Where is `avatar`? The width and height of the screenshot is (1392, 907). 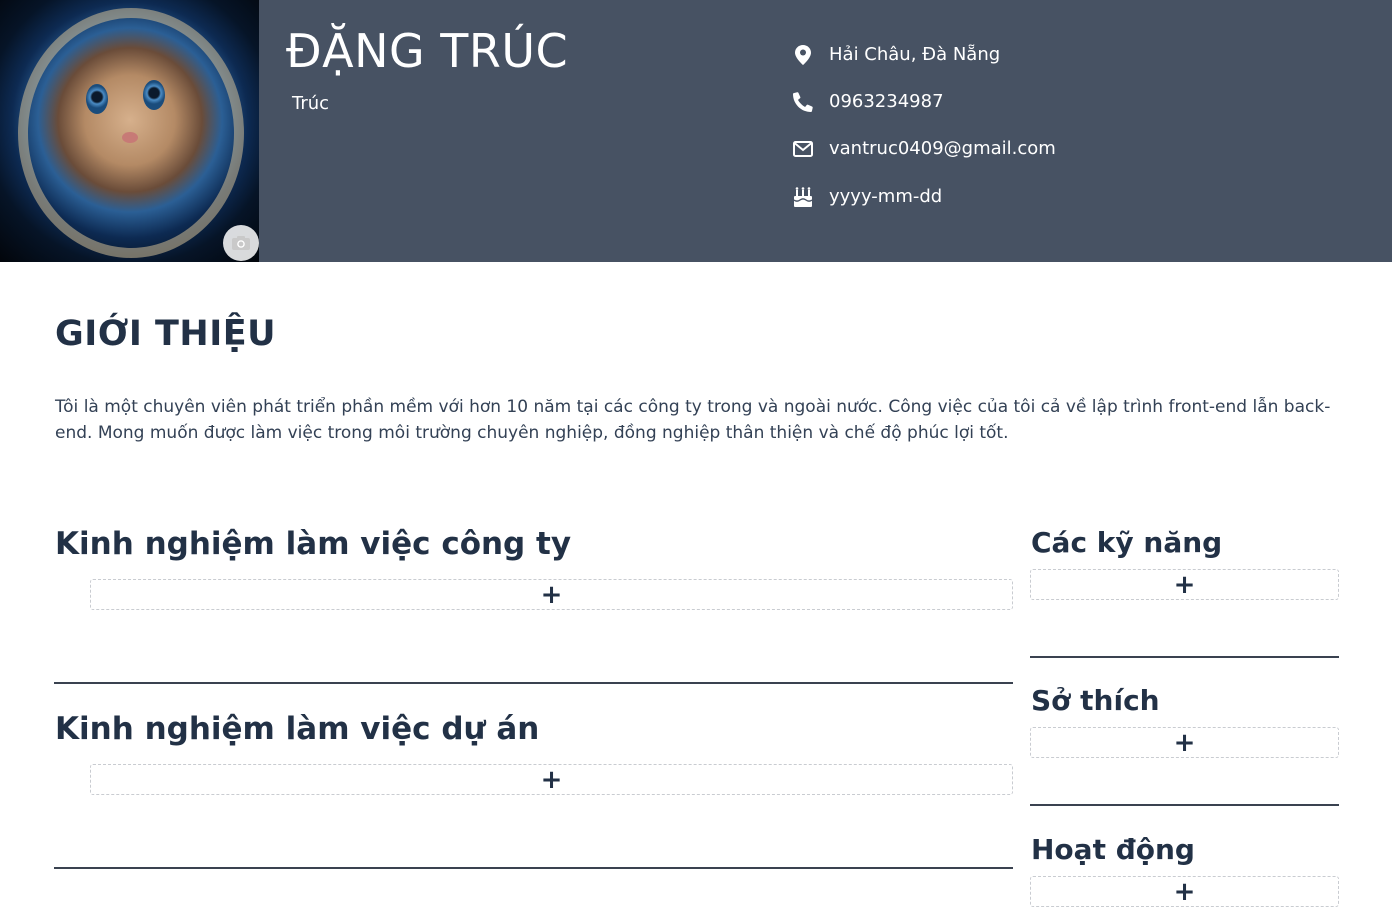
avatar is located at coordinates (129, 131).